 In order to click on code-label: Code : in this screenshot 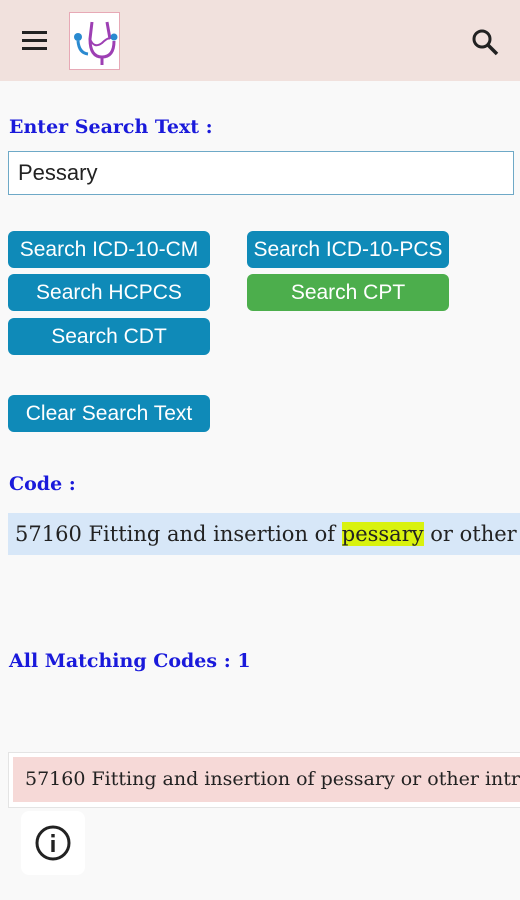, I will do `click(42, 484)`.